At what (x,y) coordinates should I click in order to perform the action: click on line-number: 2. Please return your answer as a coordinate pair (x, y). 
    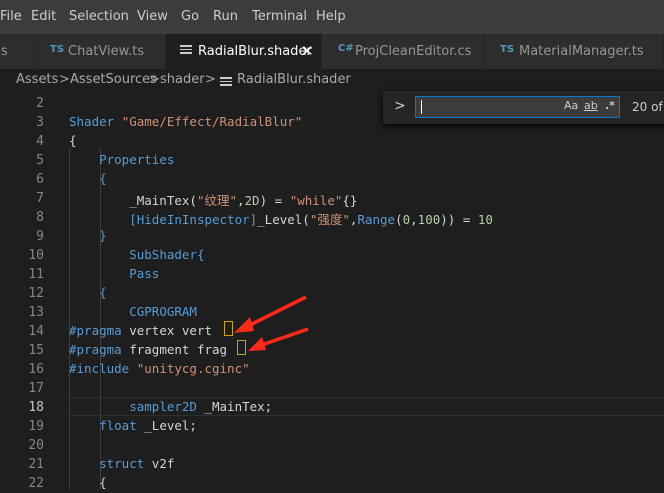
    Looking at the image, I should click on (40, 103).